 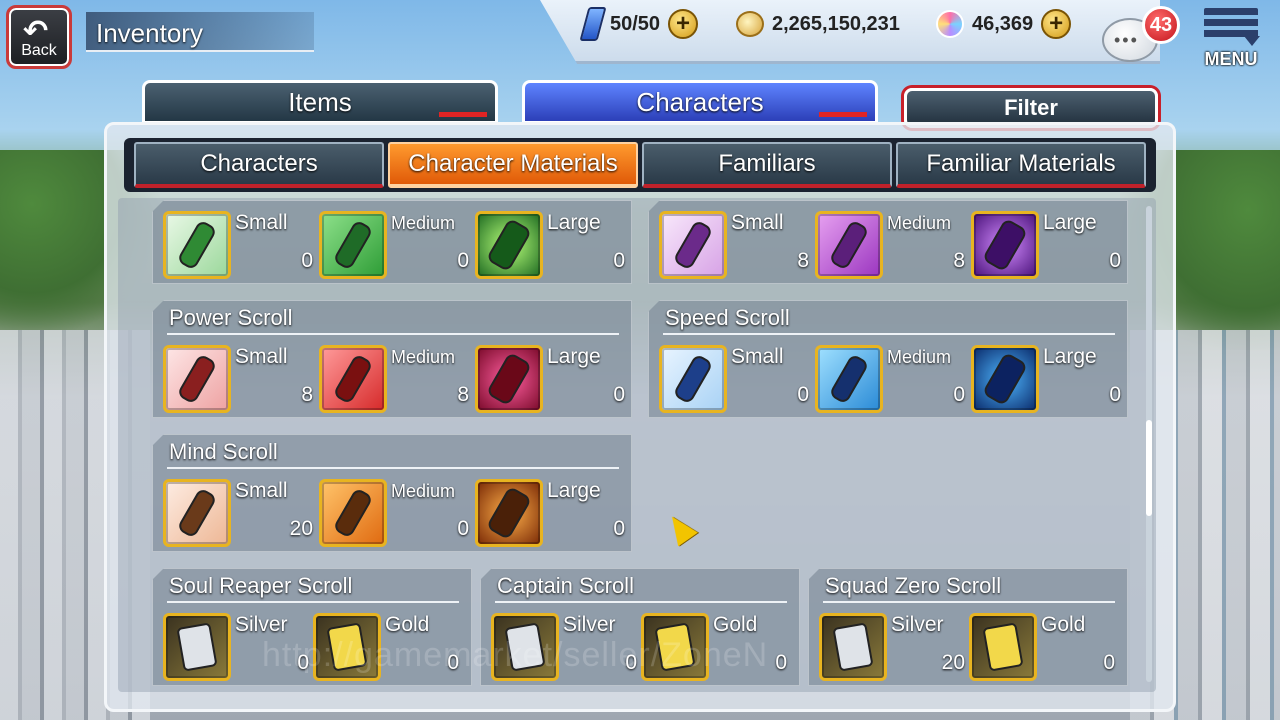 I want to click on notification-badge: 43, so click(x=1161, y=25).